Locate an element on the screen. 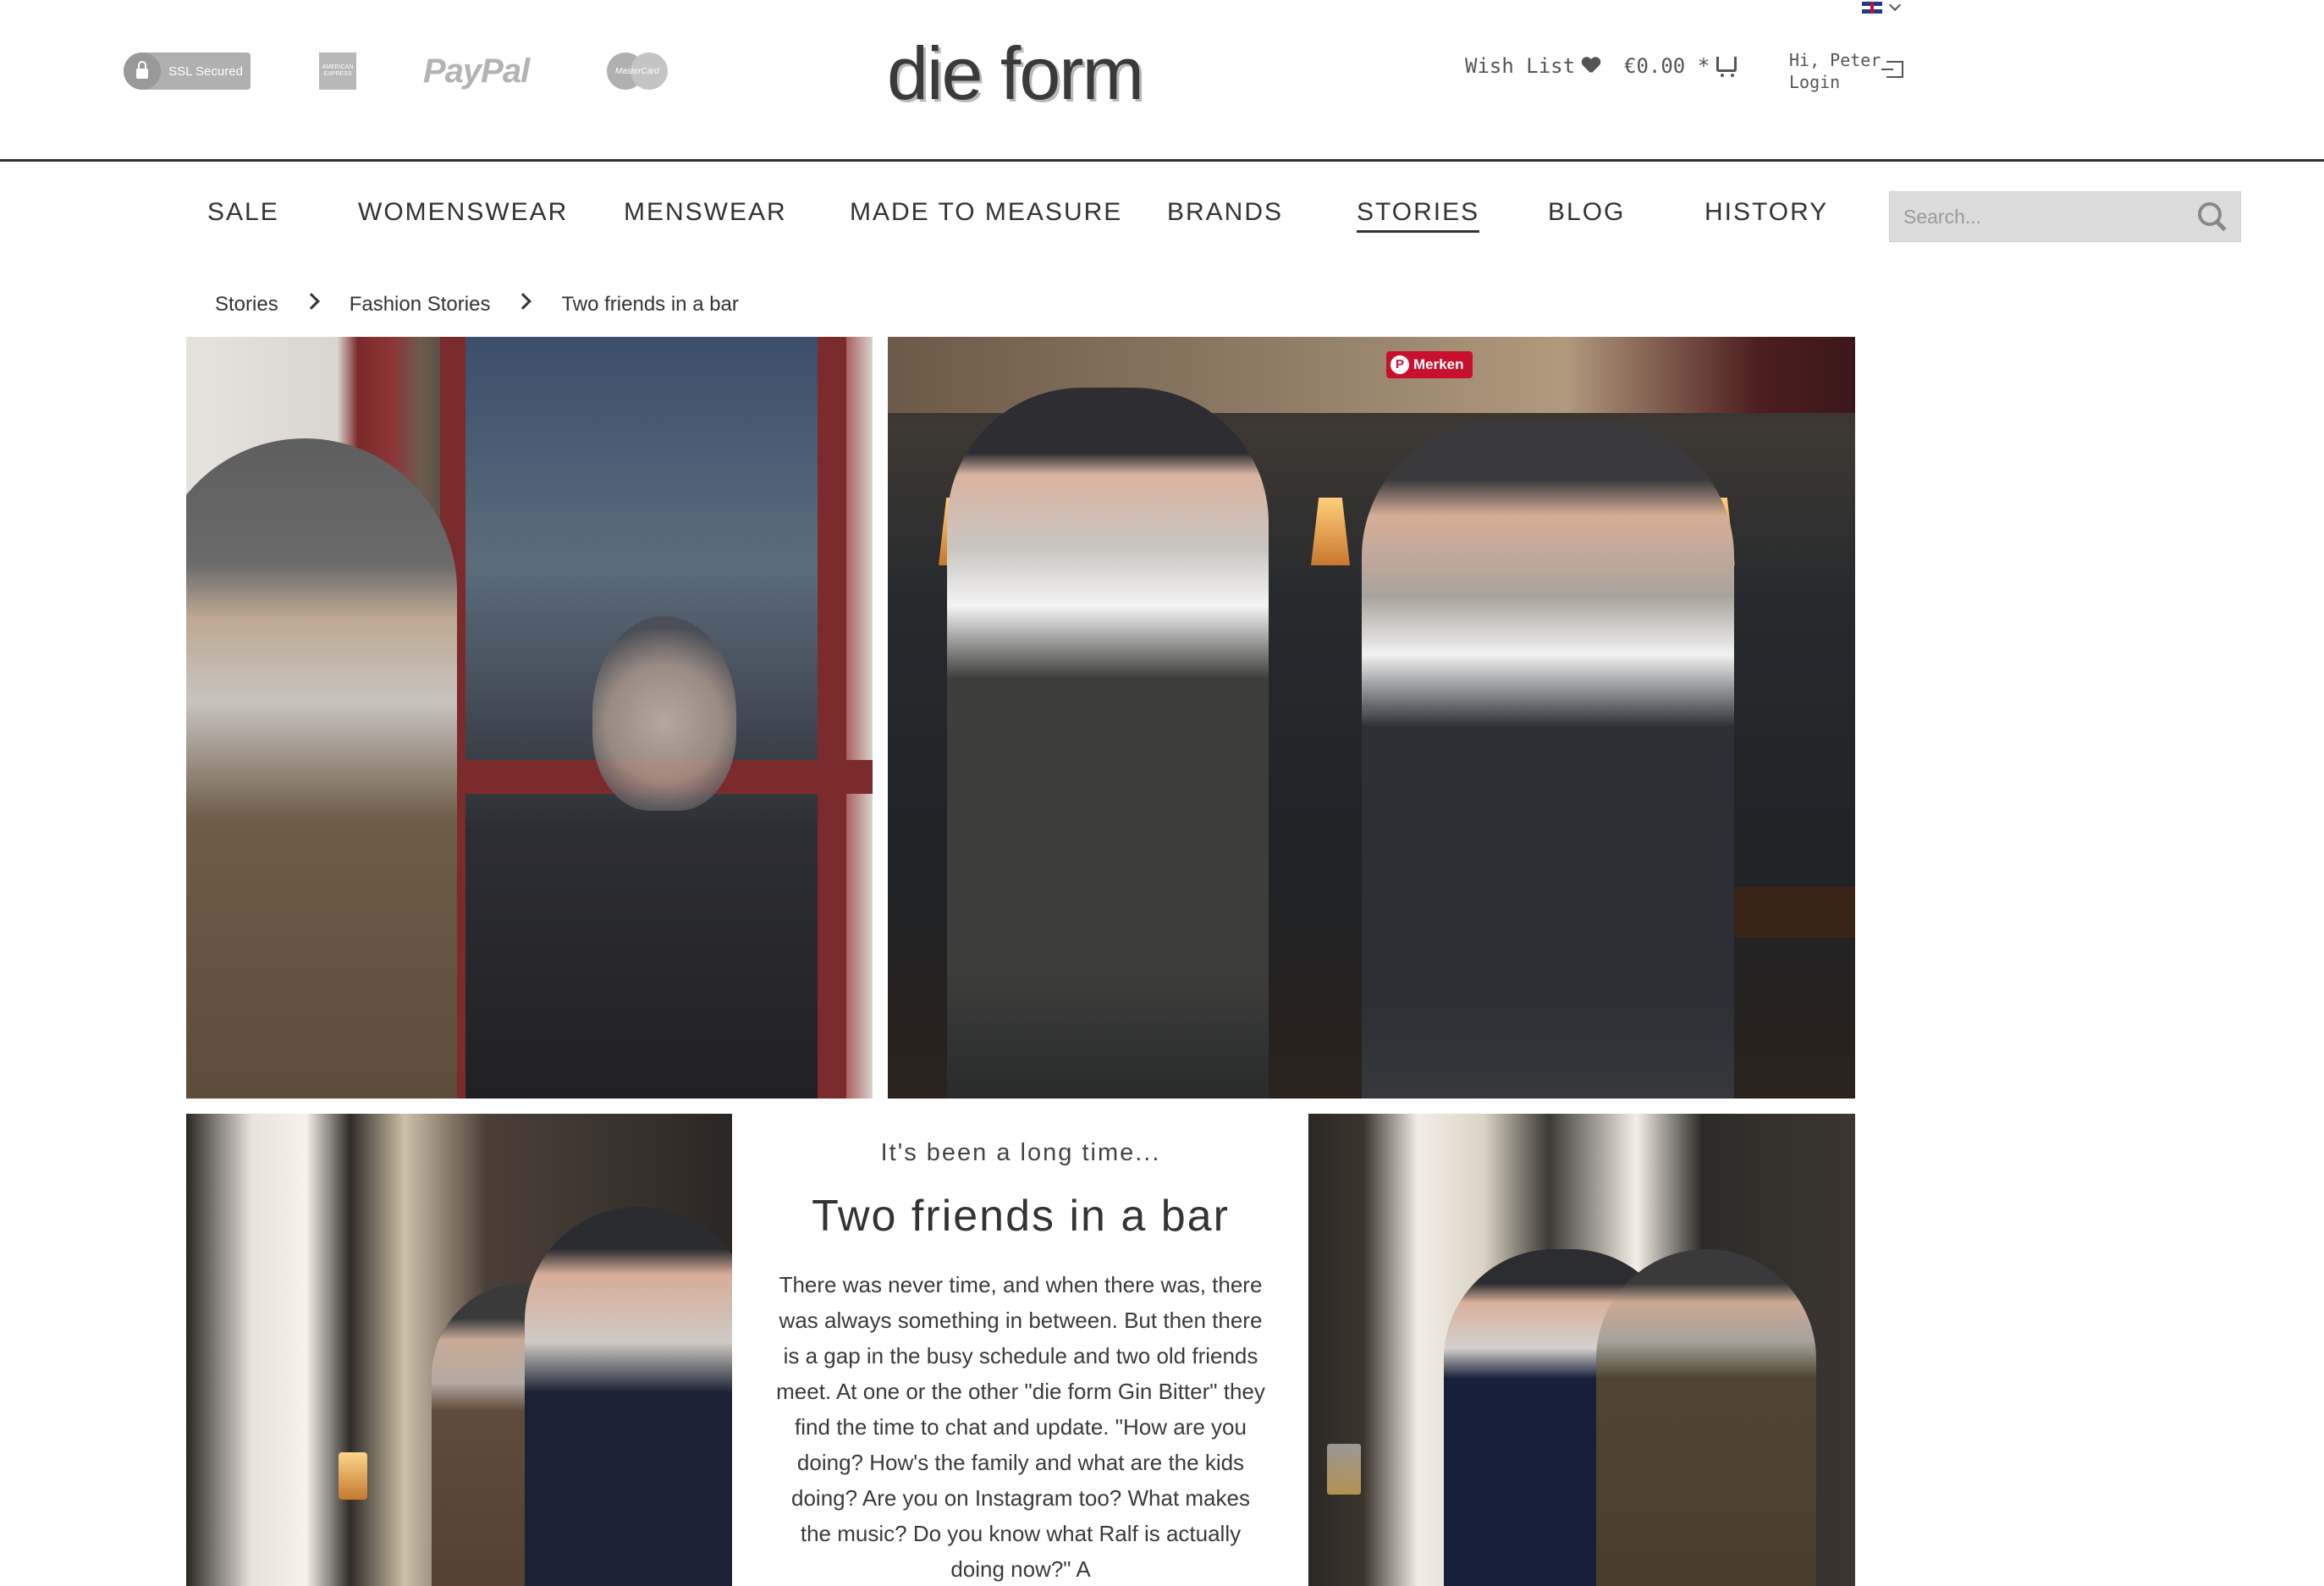 This screenshot has width=2324, height=1586. nav-item-blog: BLOG is located at coordinates (1586, 212).